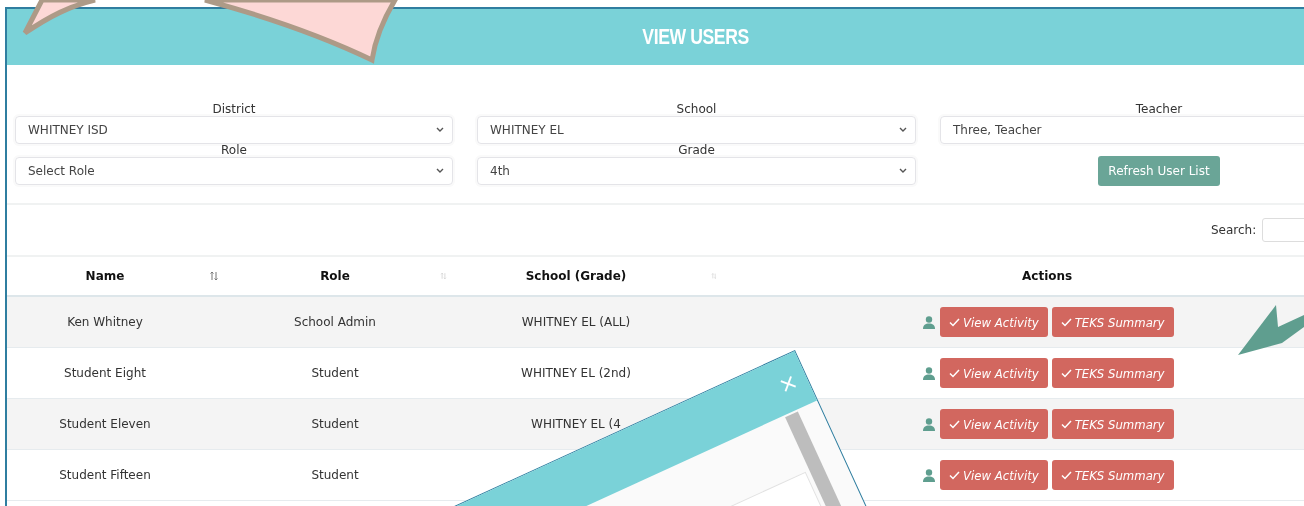 The height and width of the screenshot is (506, 1304). Describe the element at coordinates (696, 109) in the screenshot. I see `field-label: School` at that location.